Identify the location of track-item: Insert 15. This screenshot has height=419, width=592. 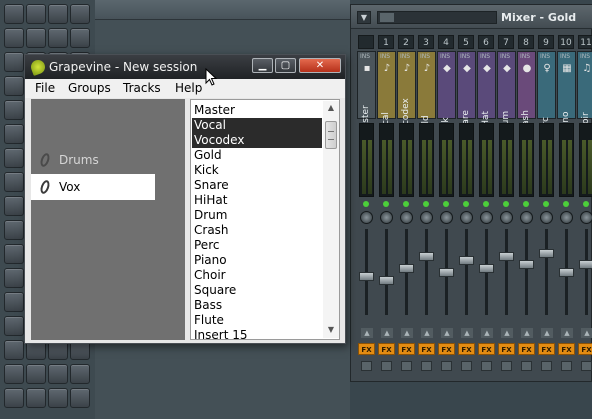
(257, 335).